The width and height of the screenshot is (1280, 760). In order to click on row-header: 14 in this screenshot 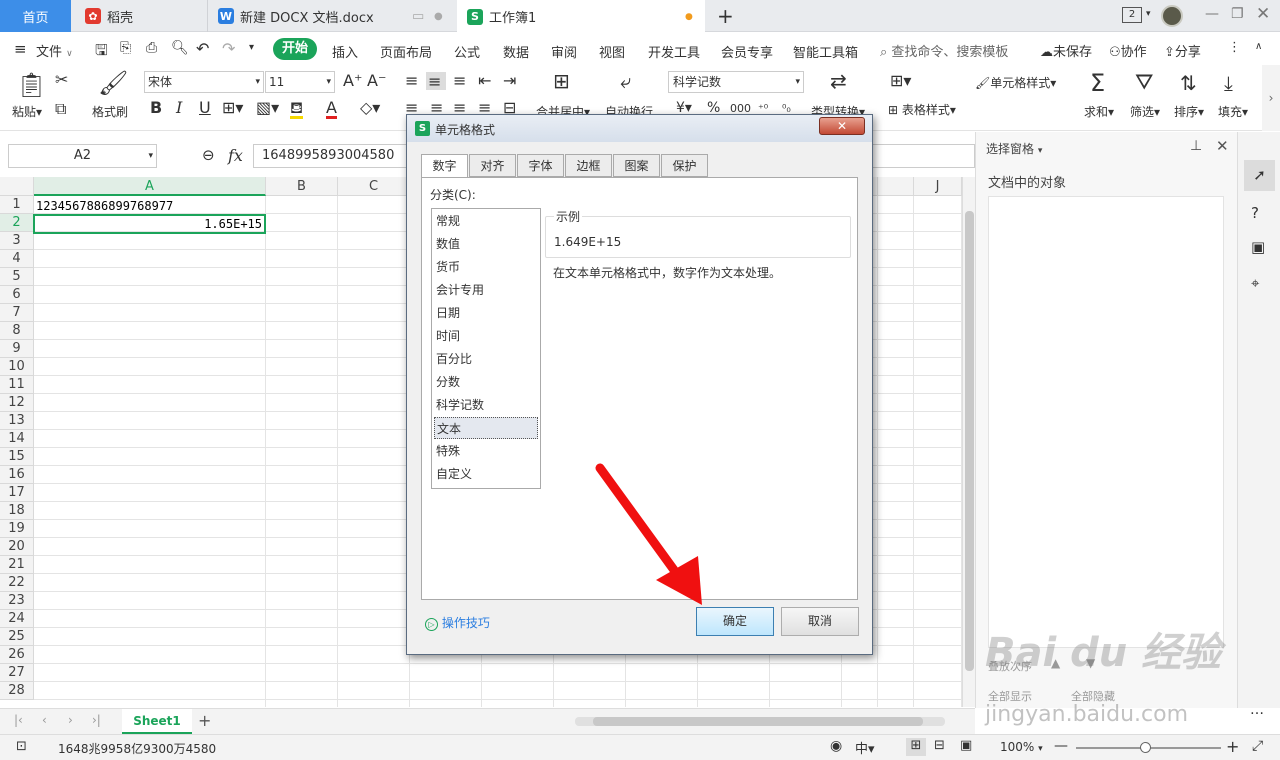, I will do `click(17, 439)`.